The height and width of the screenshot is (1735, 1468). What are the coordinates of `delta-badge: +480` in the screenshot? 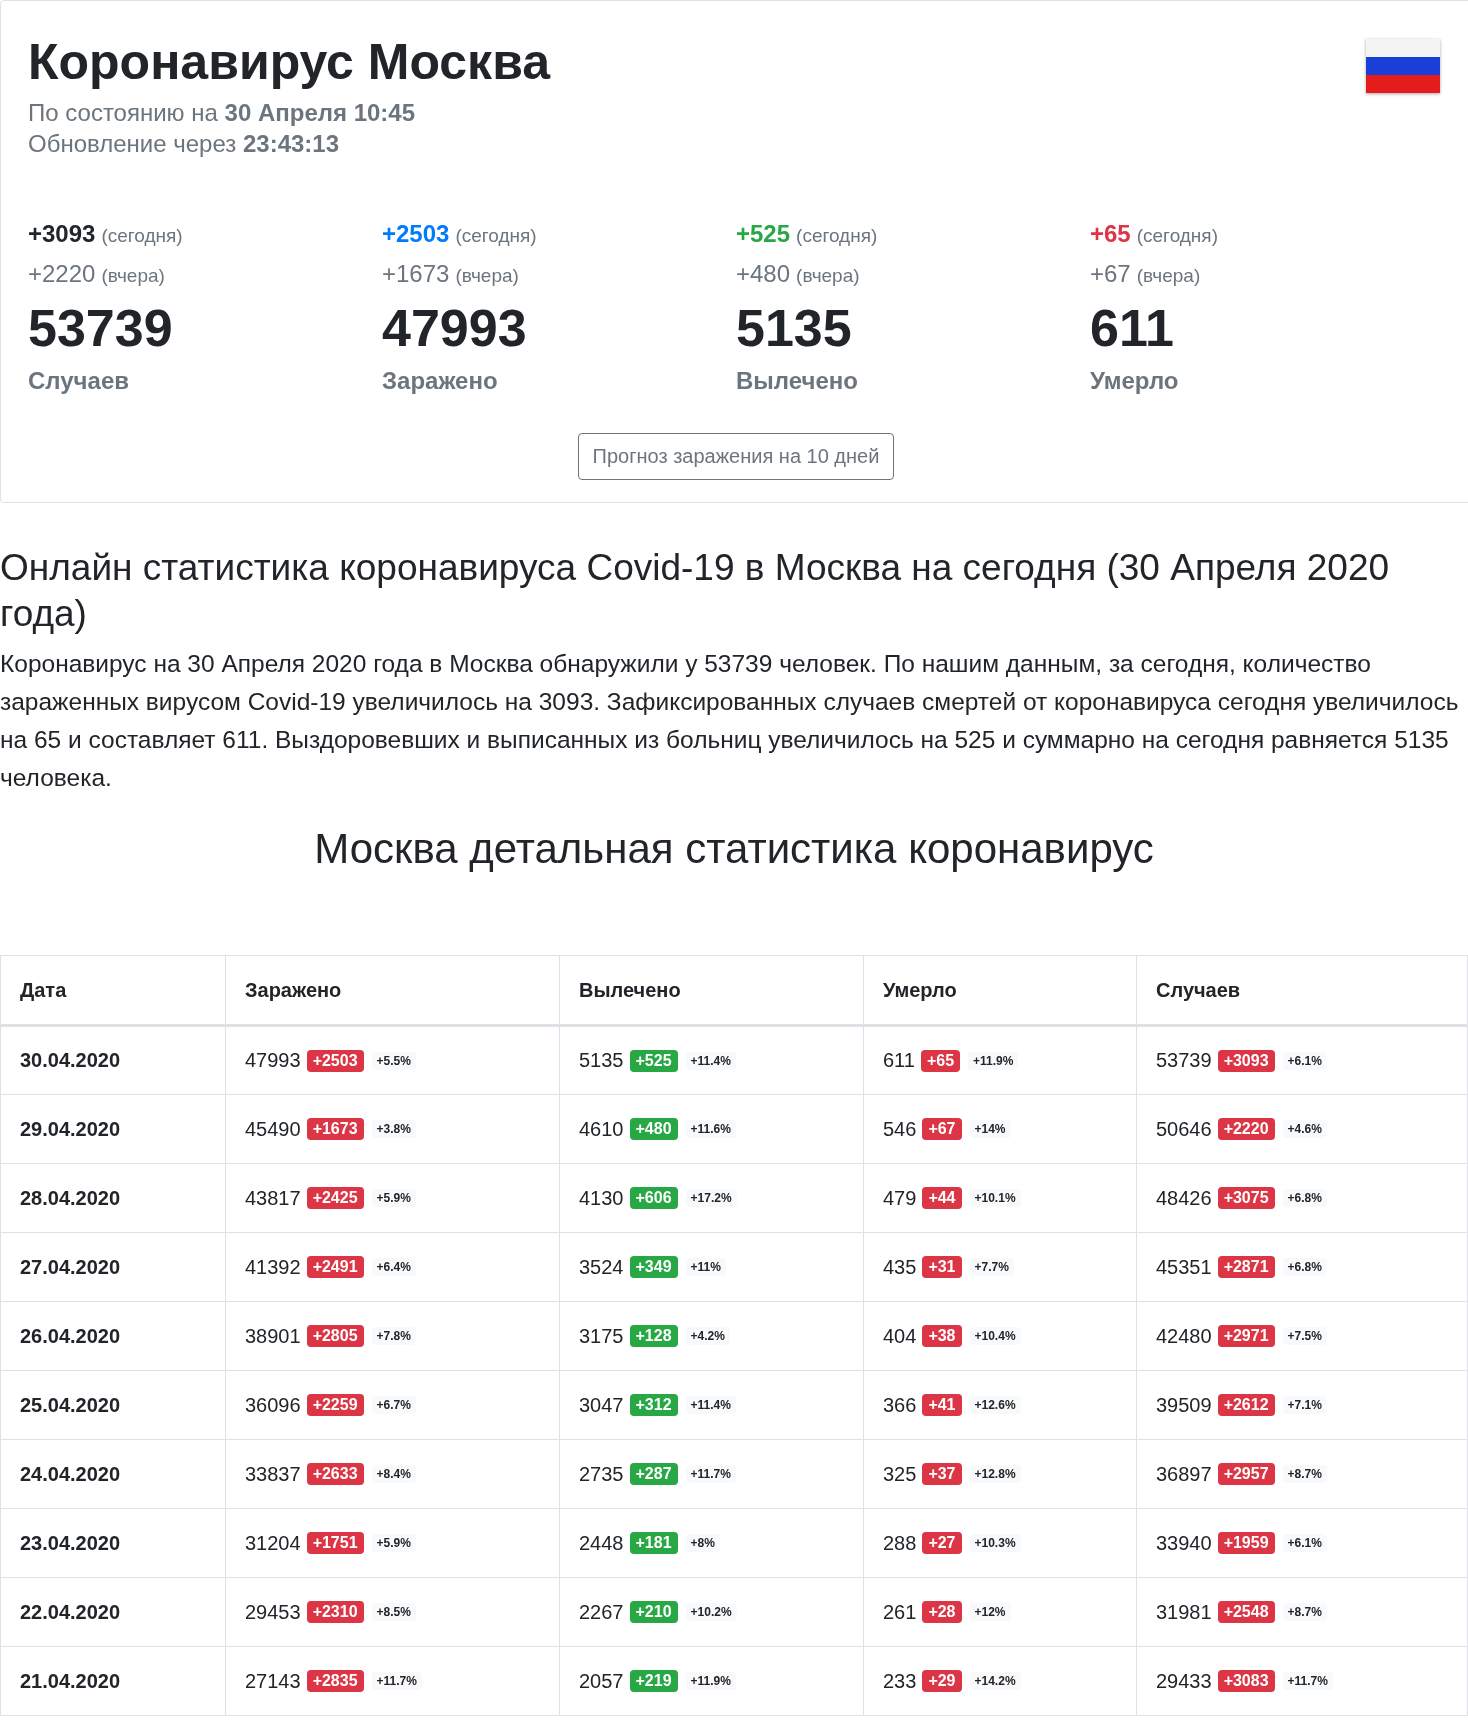 It's located at (653, 1129).